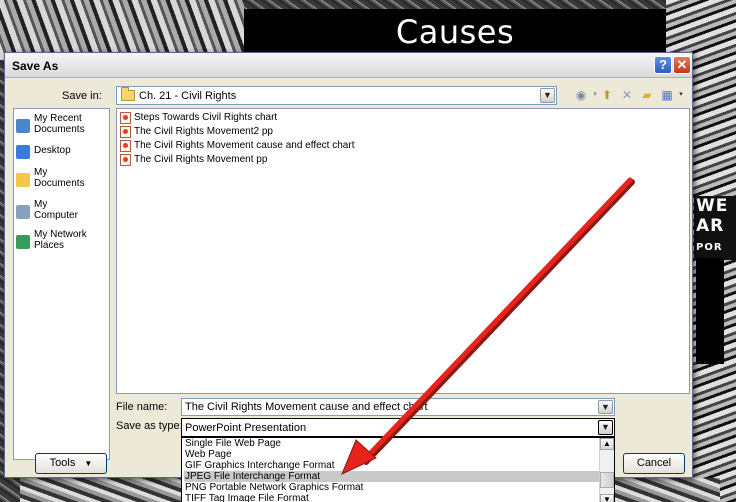 Image resolution: width=736 pixels, height=502 pixels. Describe the element at coordinates (201, 159) in the screenshot. I see `file-name: The Civil Rights Movement pp` at that location.